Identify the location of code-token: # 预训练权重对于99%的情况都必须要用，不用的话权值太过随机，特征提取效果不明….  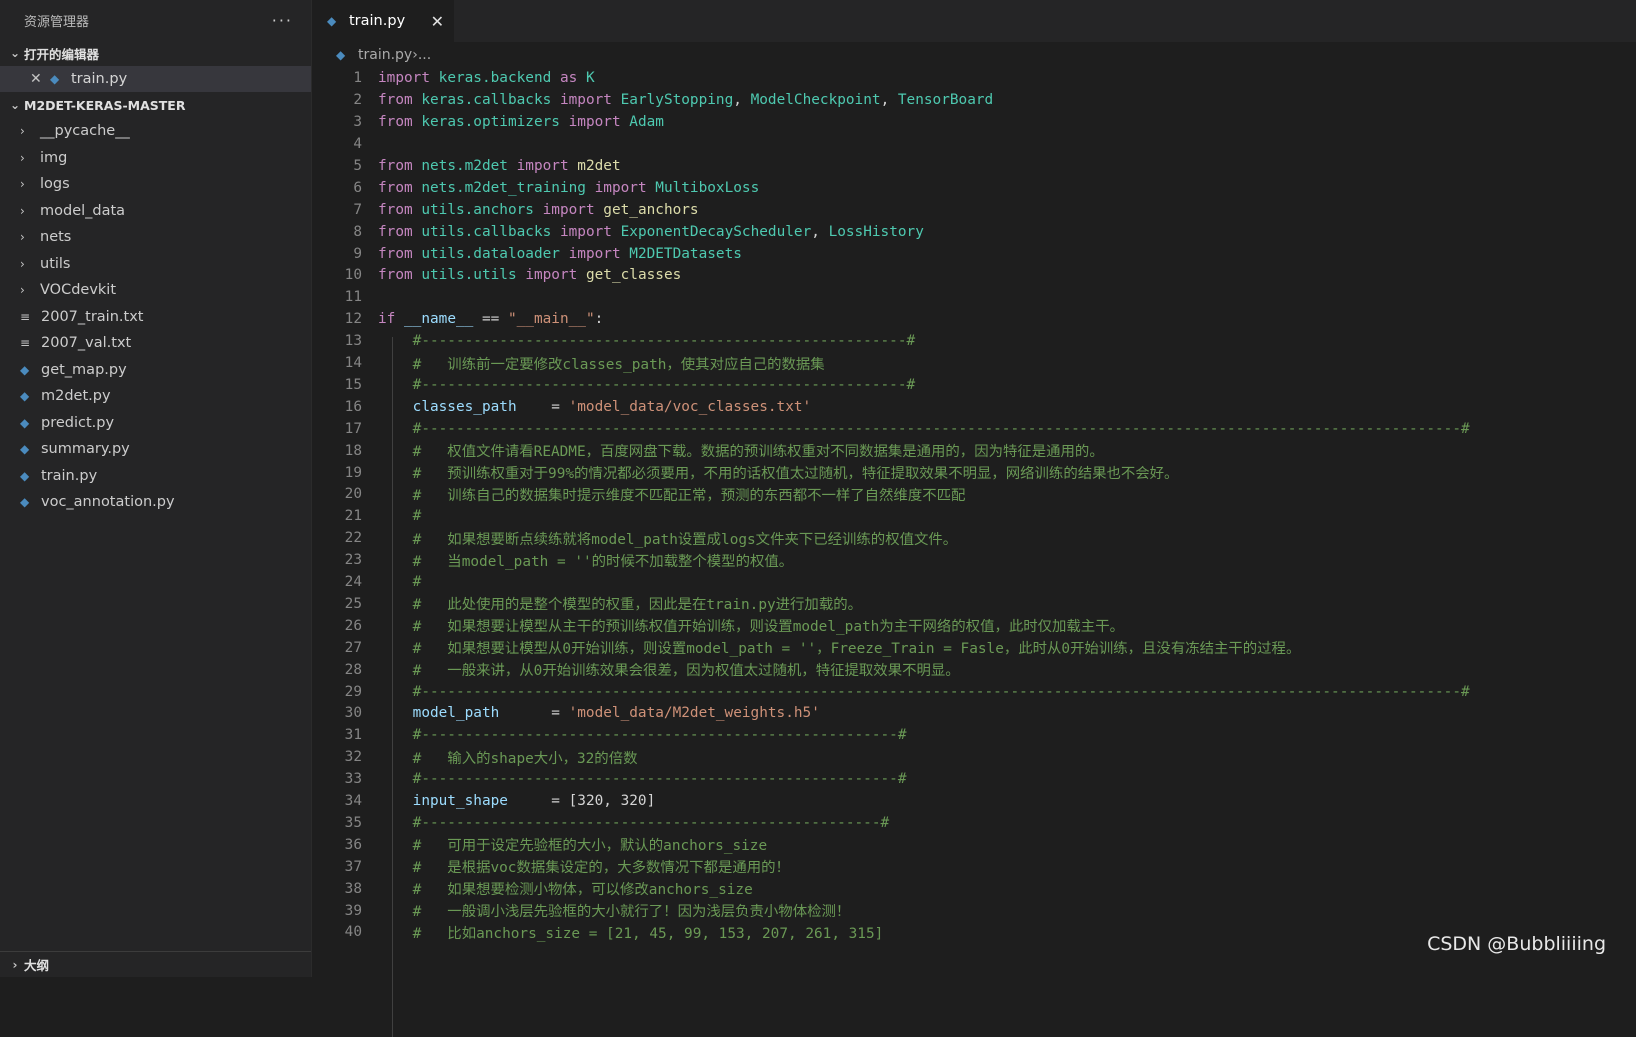
(795, 474).